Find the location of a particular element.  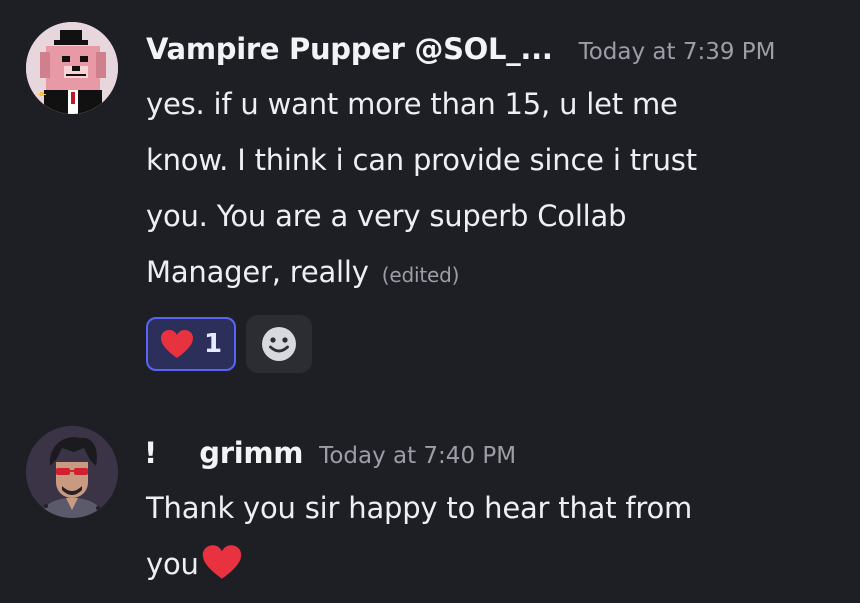

pixel-dog-avatar-icon is located at coordinates (72, 68).